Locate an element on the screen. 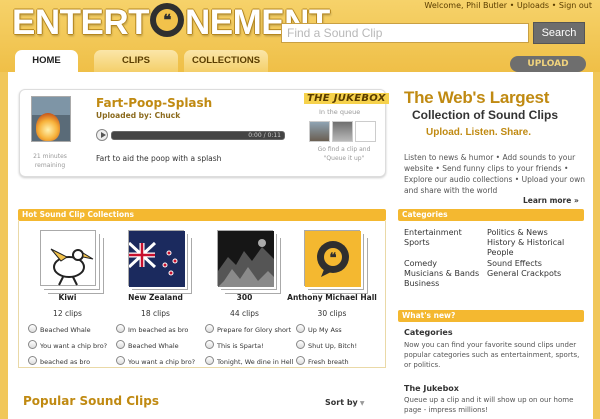 The image size is (600, 419). collection-card: New Zealand 18 clips is located at coordinates (155, 274).